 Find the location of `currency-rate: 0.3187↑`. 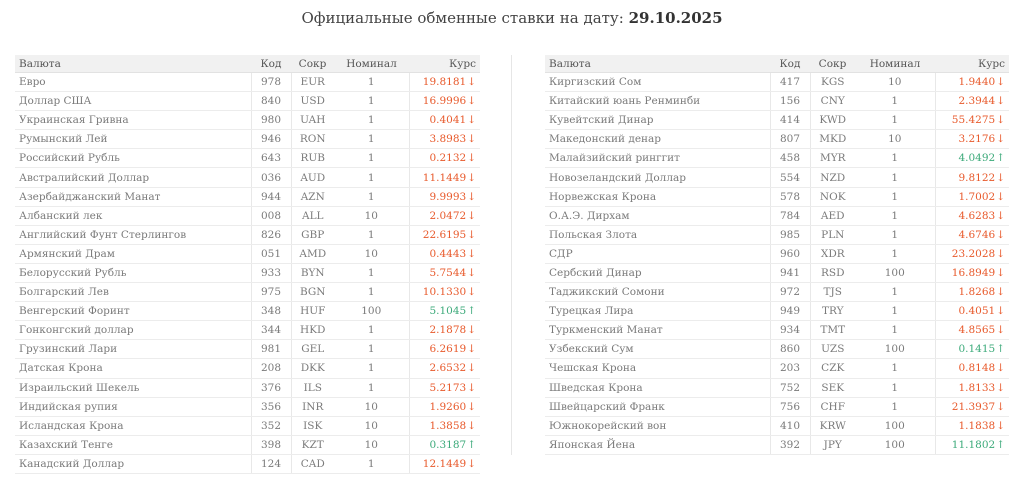

currency-rate: 0.3187↑ is located at coordinates (444, 445).